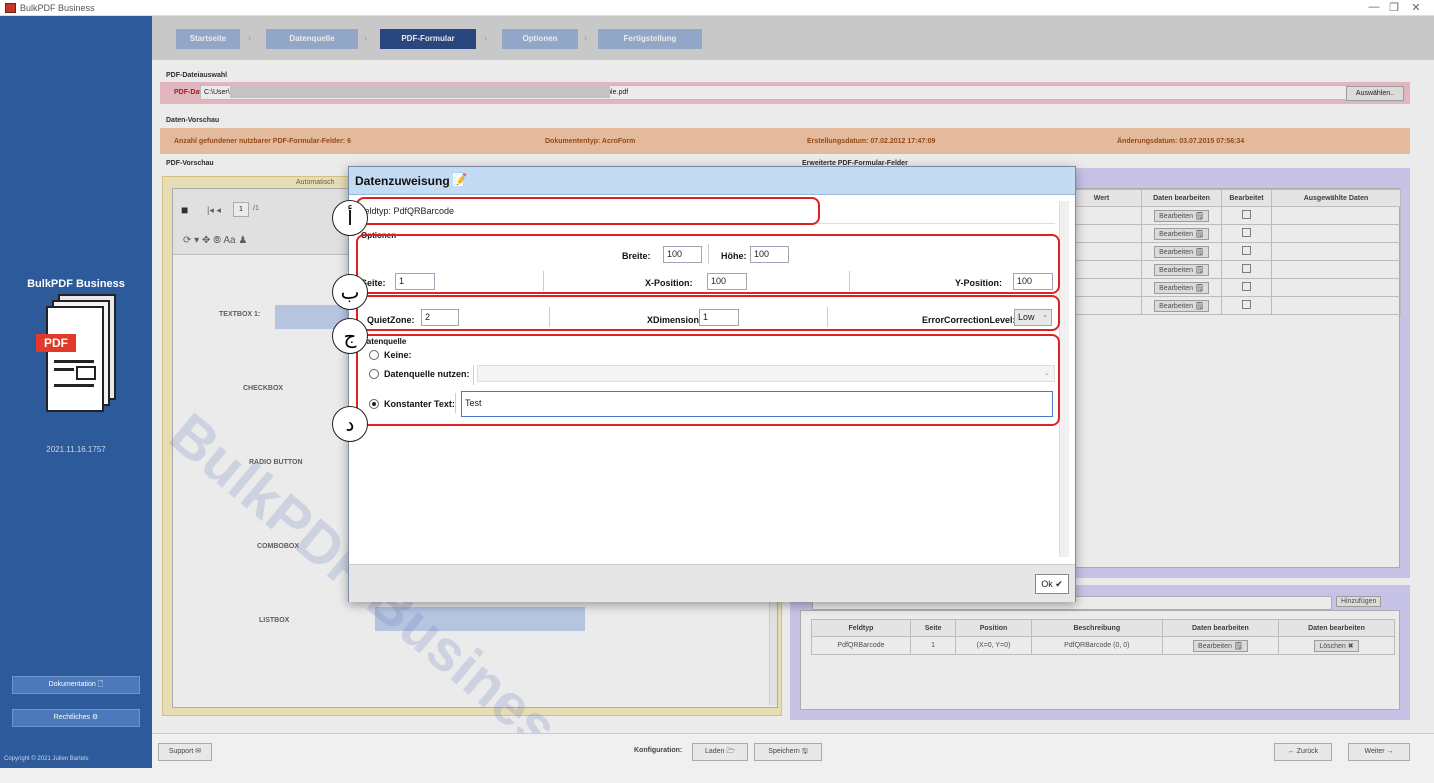 The height and width of the screenshot is (783, 1434). What do you see at coordinates (57, 8) in the screenshot?
I see `window-title: BulkPDF Business` at bounding box center [57, 8].